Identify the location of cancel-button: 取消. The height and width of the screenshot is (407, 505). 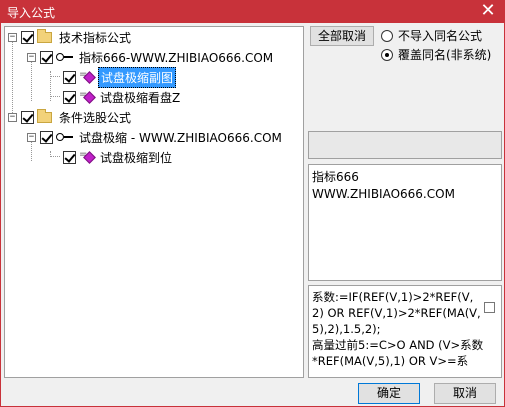
(465, 393).